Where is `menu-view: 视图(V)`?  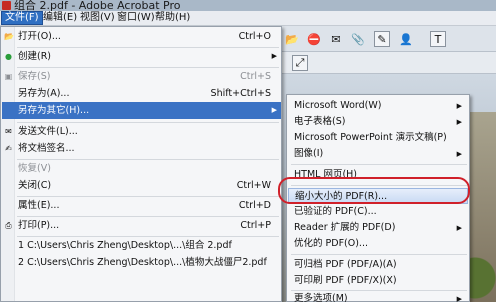 menu-view: 视图(V) is located at coordinates (97, 18).